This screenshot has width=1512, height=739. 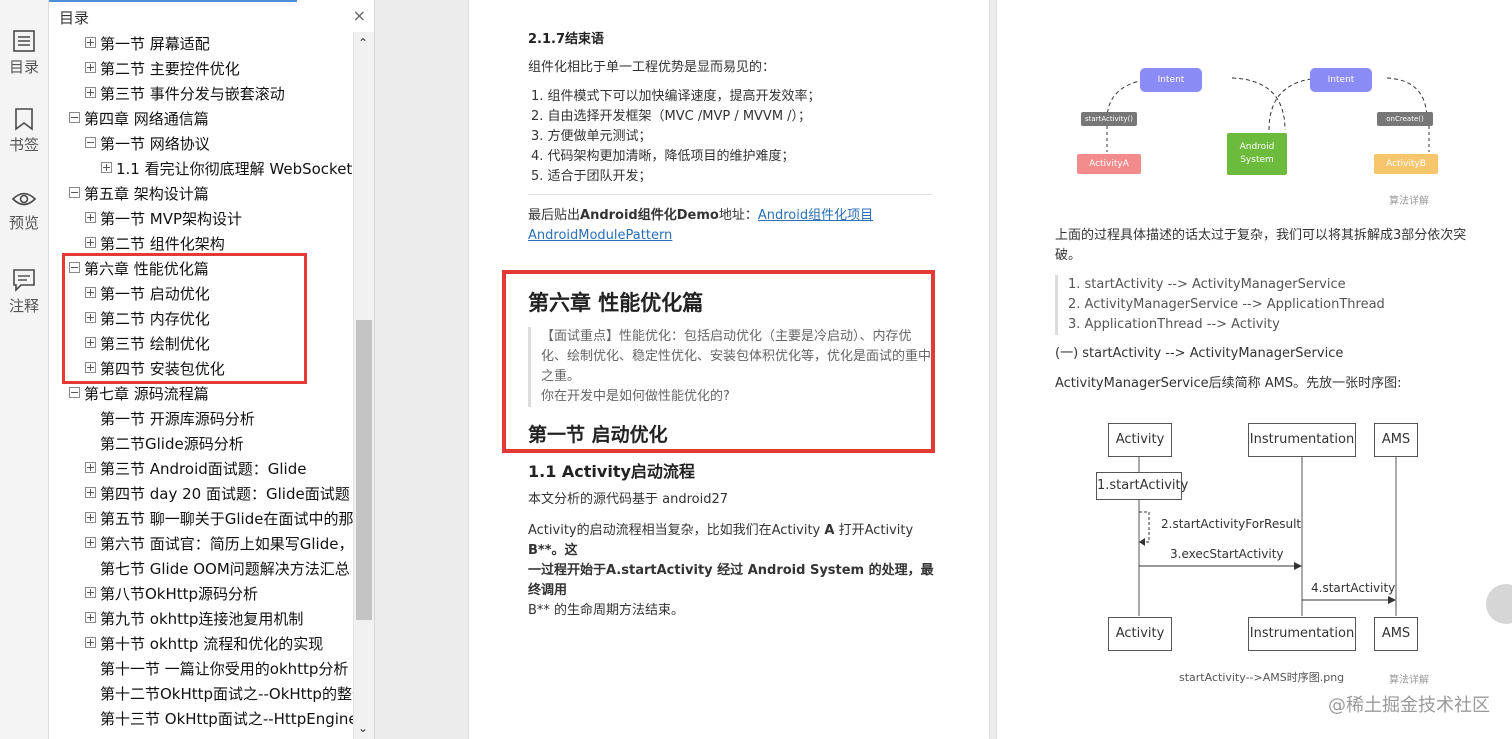 I want to click on toc-item: 1.1 看完让你彻底理解 WebSocket 原理, so click(x=227, y=169).